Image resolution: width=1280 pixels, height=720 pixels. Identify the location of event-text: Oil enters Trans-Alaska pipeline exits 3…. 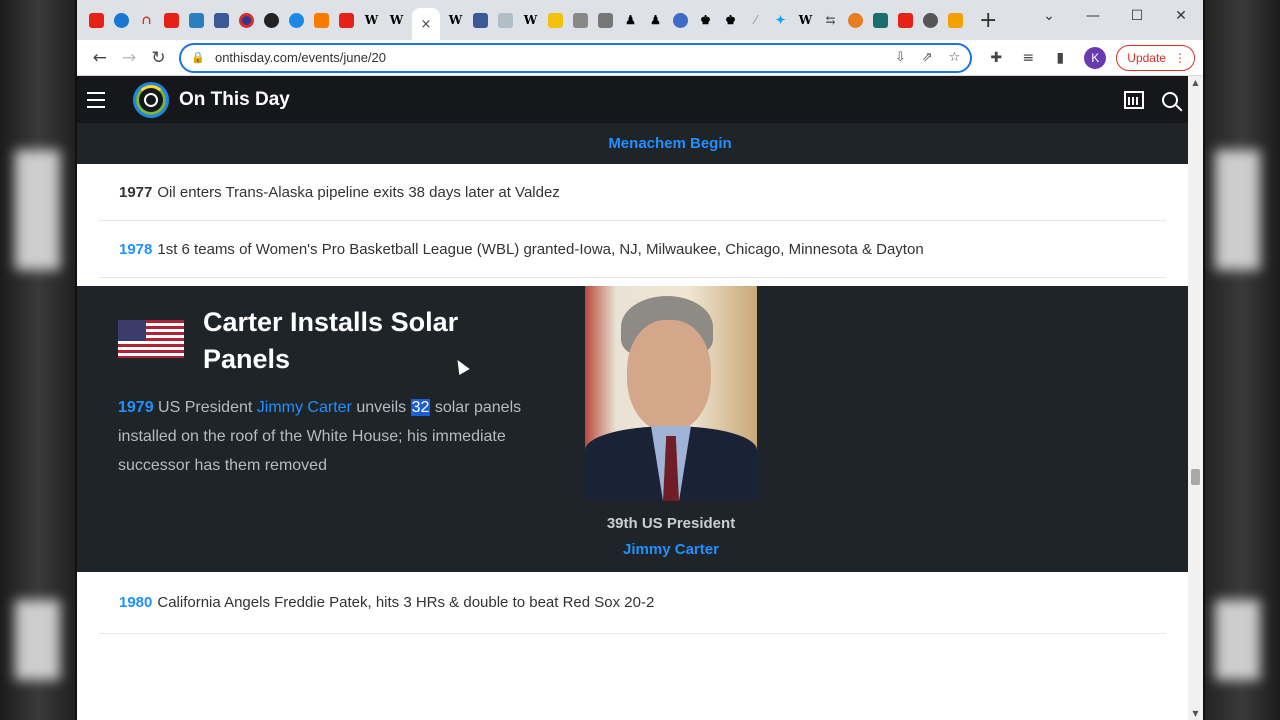
(358, 192).